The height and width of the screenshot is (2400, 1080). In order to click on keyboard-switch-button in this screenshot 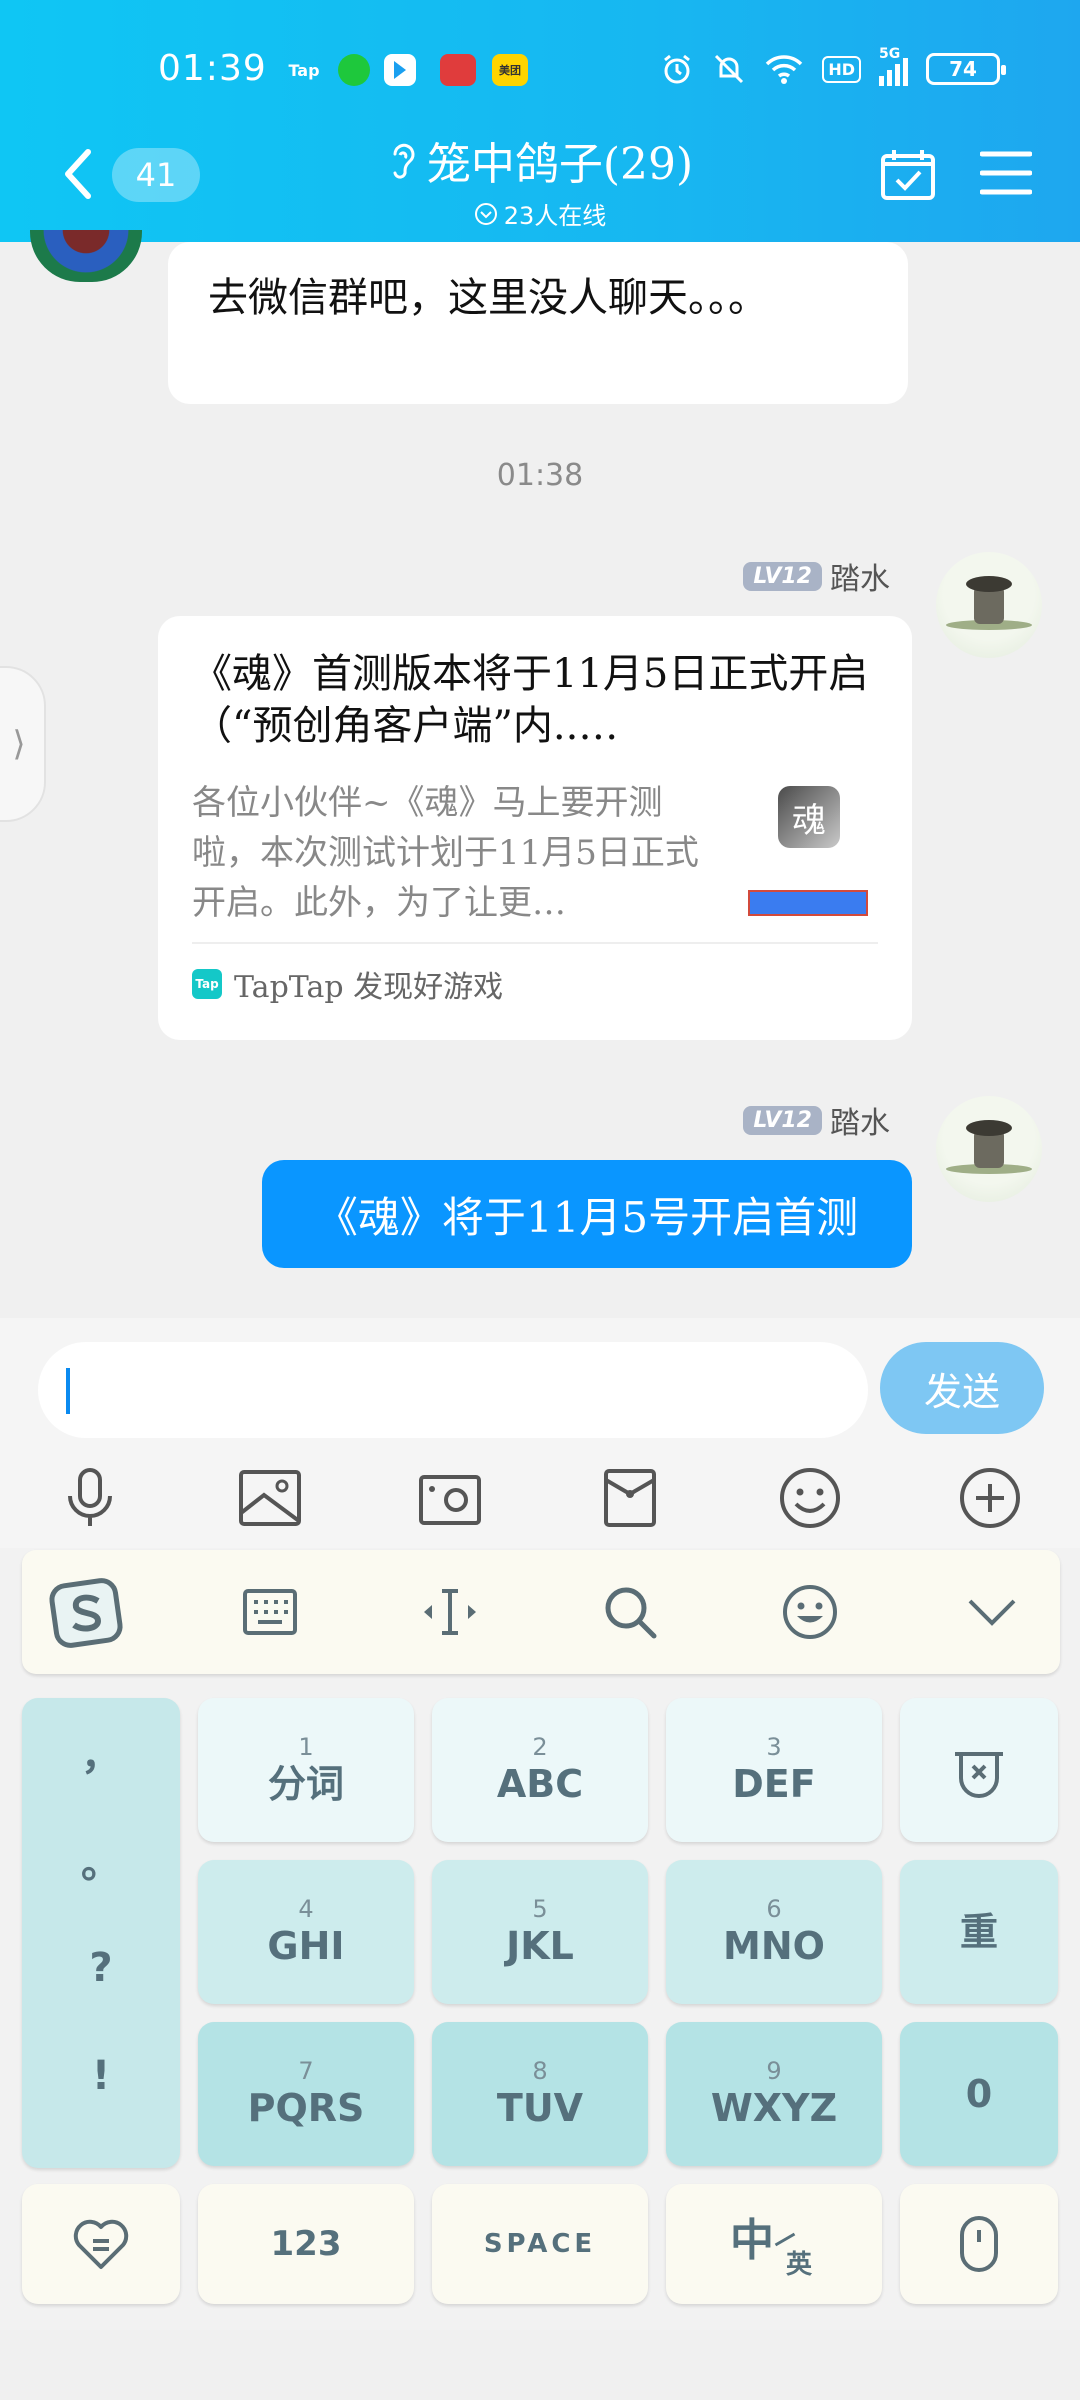, I will do `click(270, 1612)`.